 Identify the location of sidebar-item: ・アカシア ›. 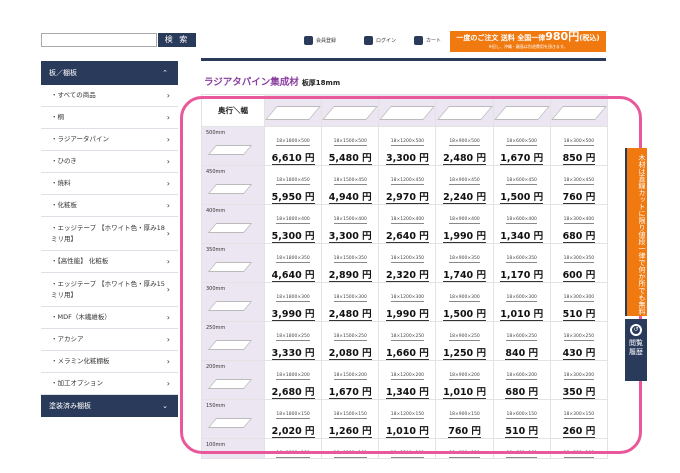
(109, 340).